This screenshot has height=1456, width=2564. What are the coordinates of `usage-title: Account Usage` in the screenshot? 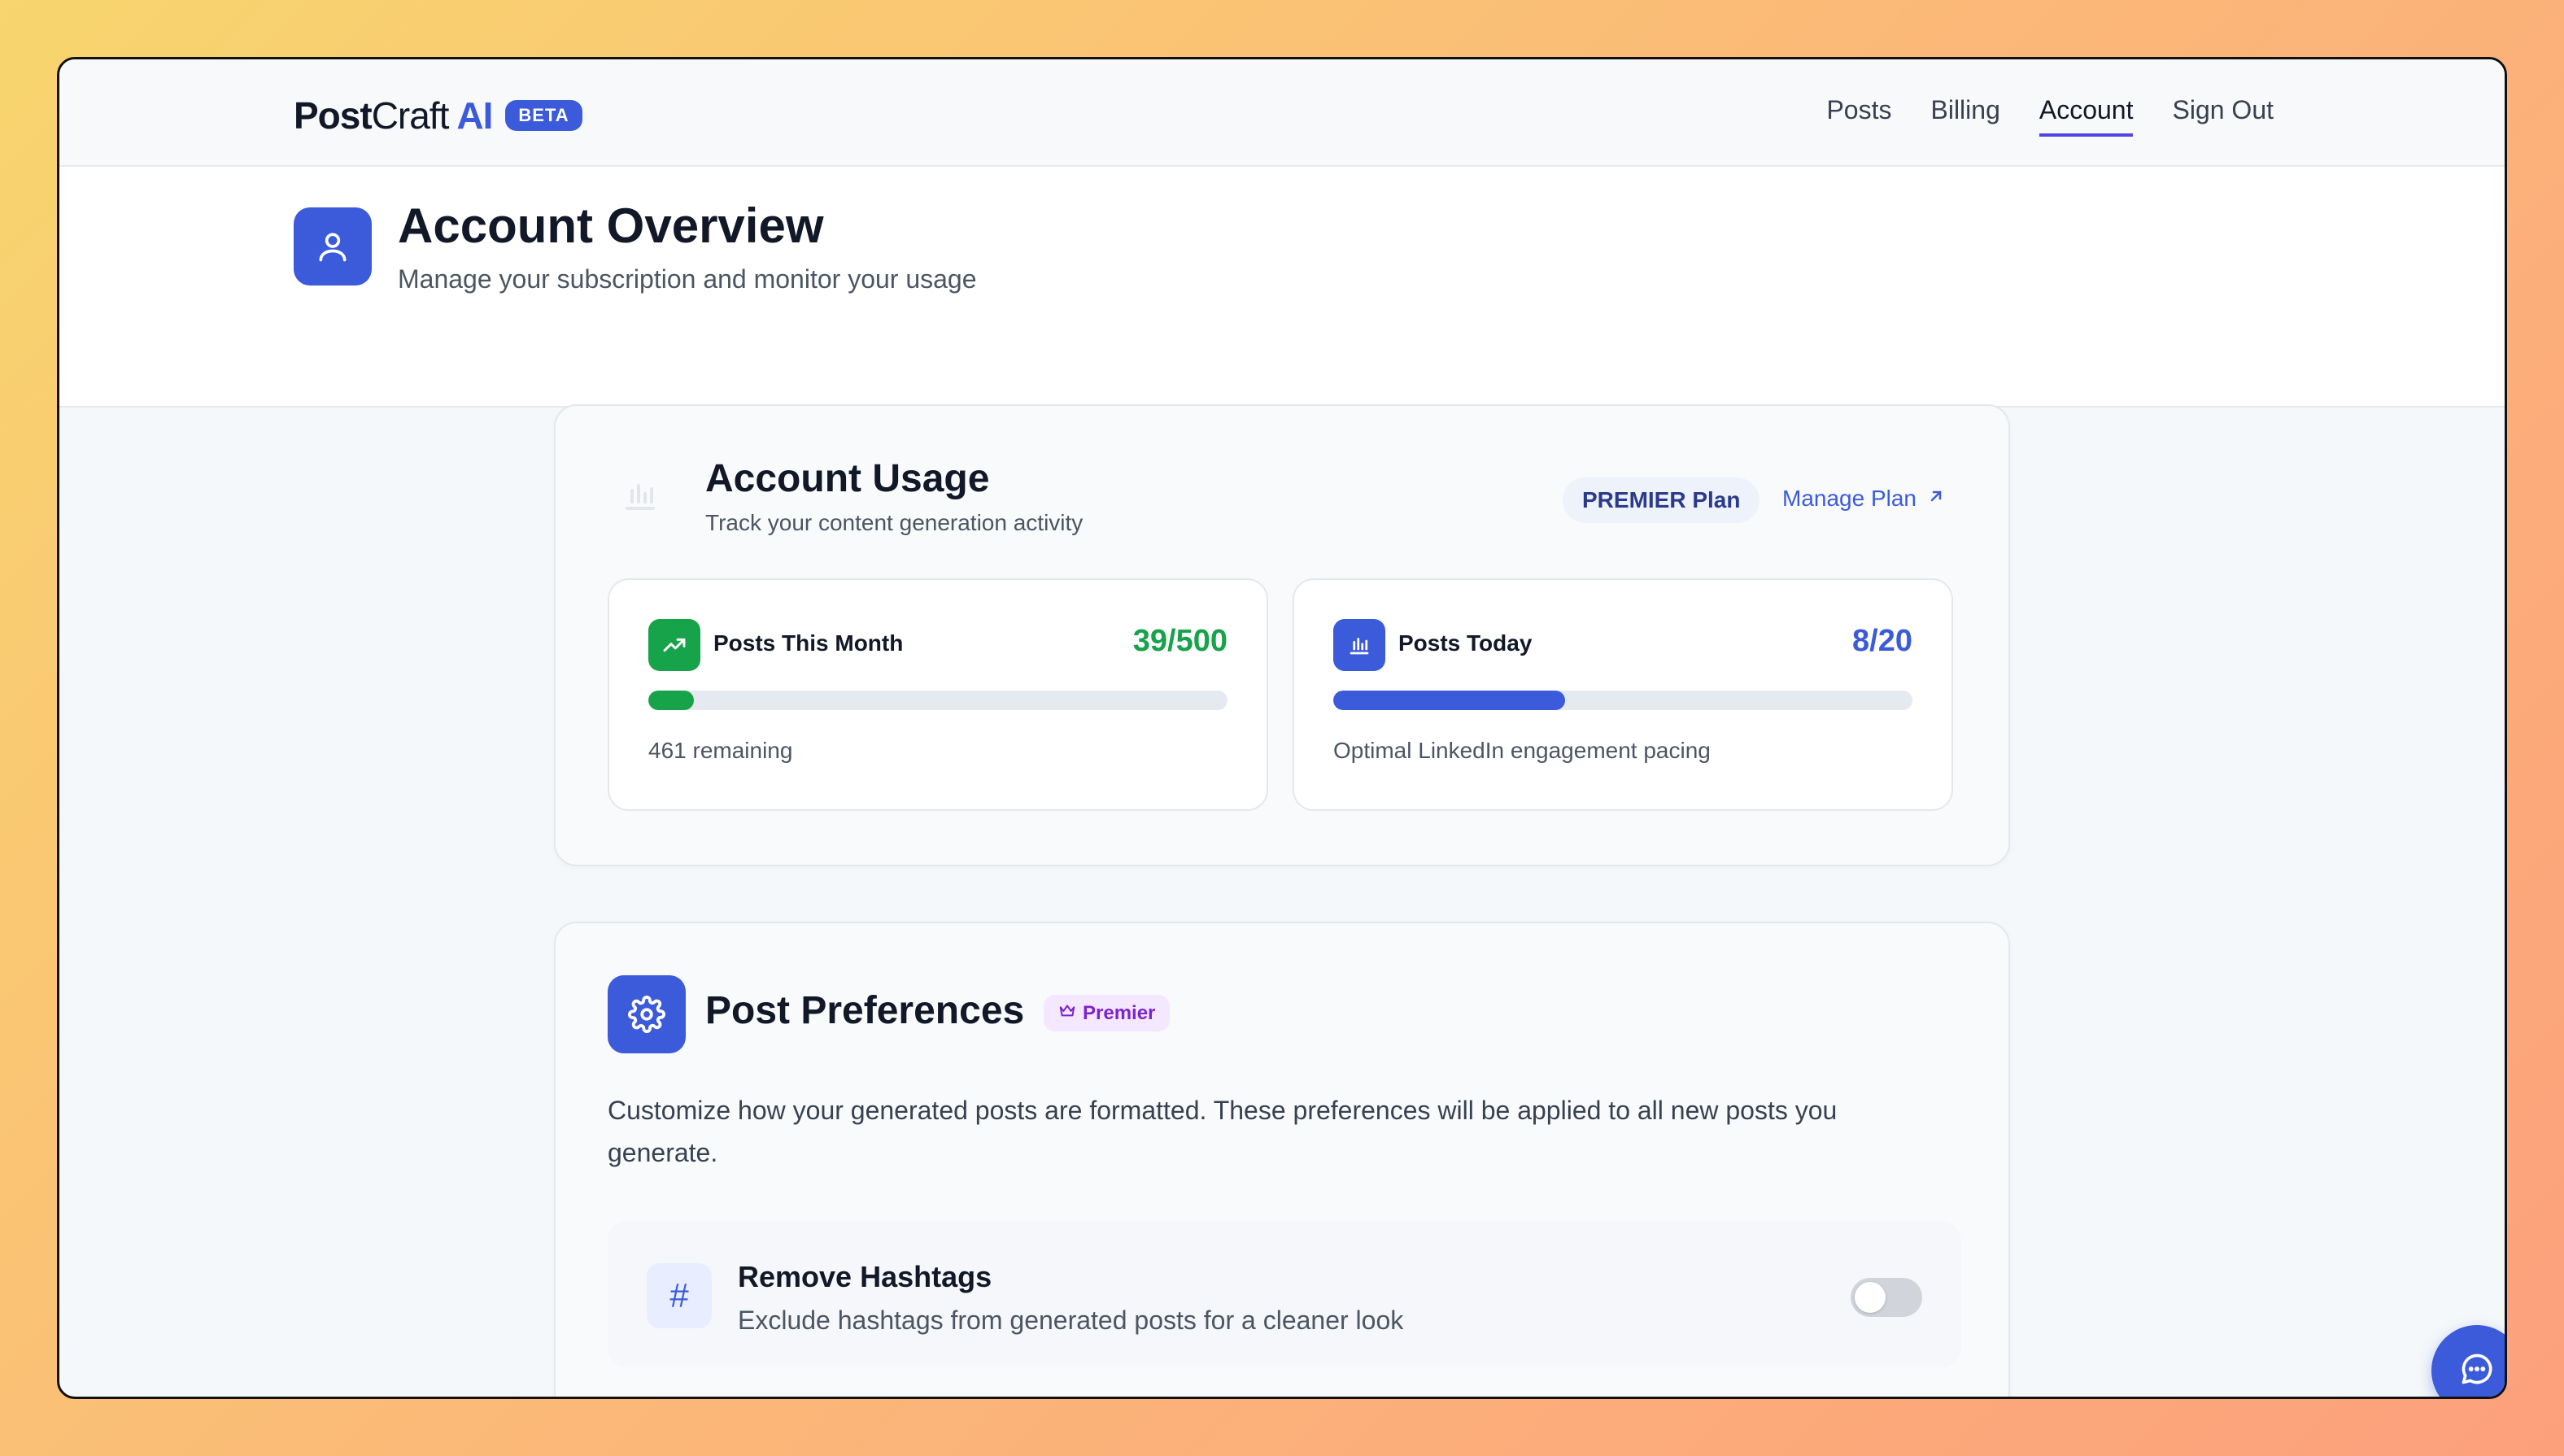 It's located at (847, 478).